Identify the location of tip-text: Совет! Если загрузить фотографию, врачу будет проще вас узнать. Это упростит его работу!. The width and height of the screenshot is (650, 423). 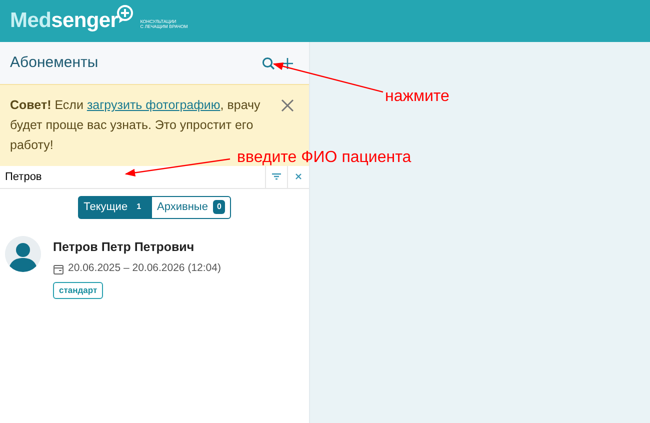
(136, 125).